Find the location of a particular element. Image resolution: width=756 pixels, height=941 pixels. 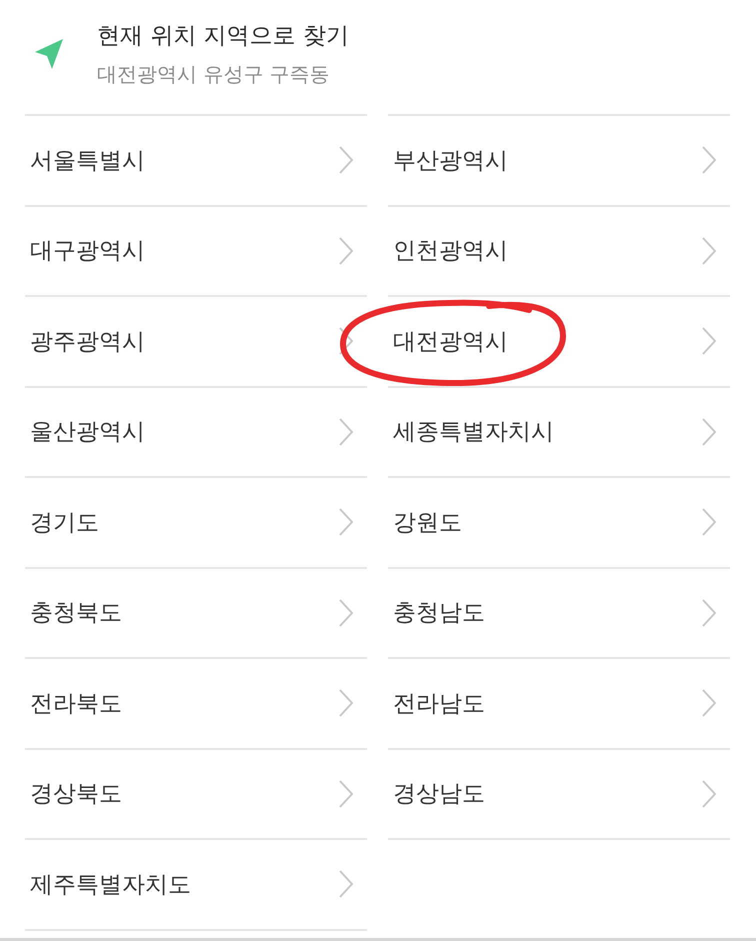

region-item: 경상남도 is located at coordinates (559, 794).